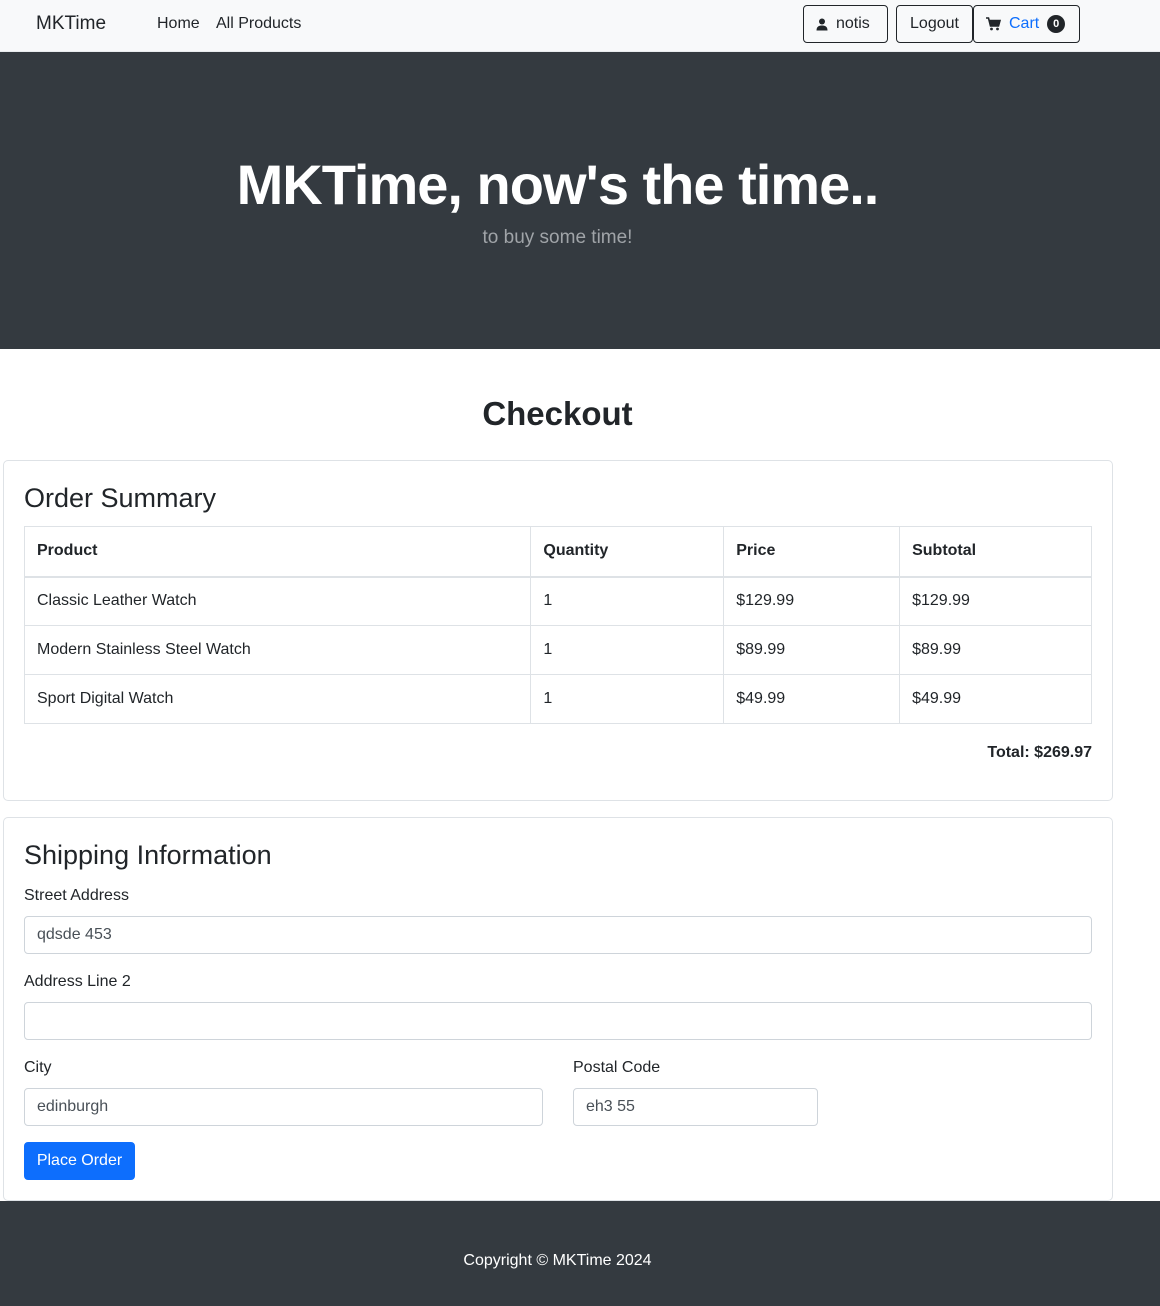 This screenshot has height=1306, width=1160. What do you see at coordinates (277, 650) in the screenshot?
I see `product-name-cell: Modern Stainless Steel Watch` at bounding box center [277, 650].